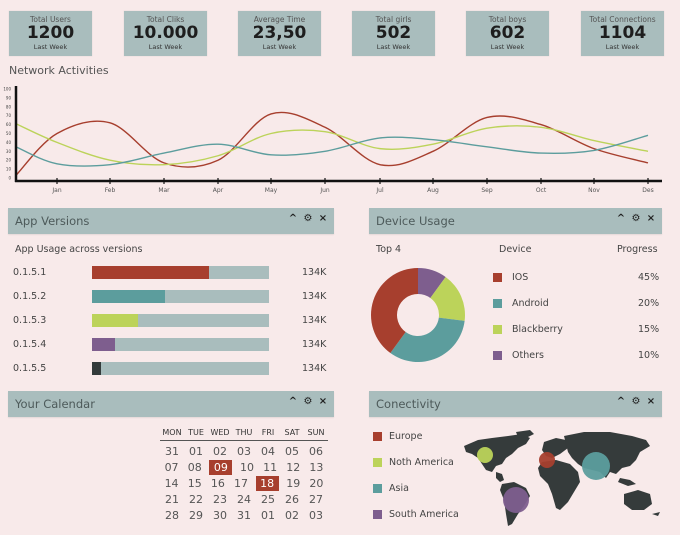  I want to click on calendar-day: 12, so click(293, 467).